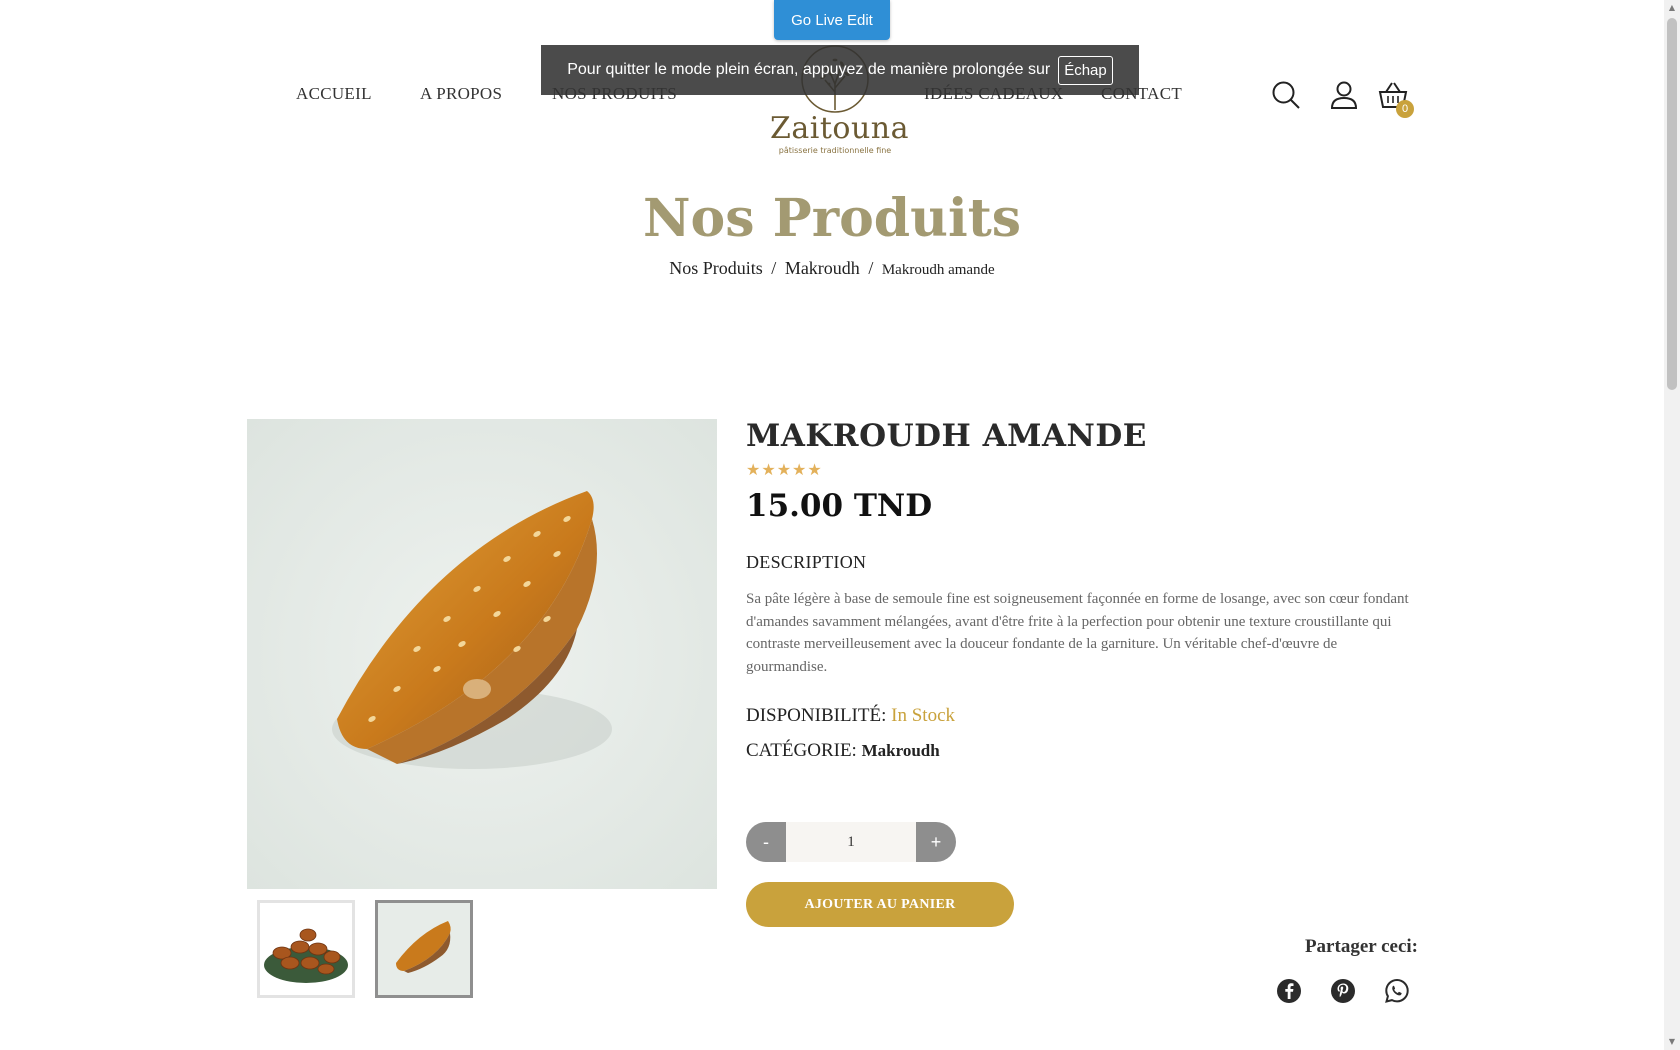 This screenshot has width=1680, height=1050. What do you see at coordinates (832, 20) in the screenshot?
I see `go-live-edit-button: Go Live Edit` at bounding box center [832, 20].